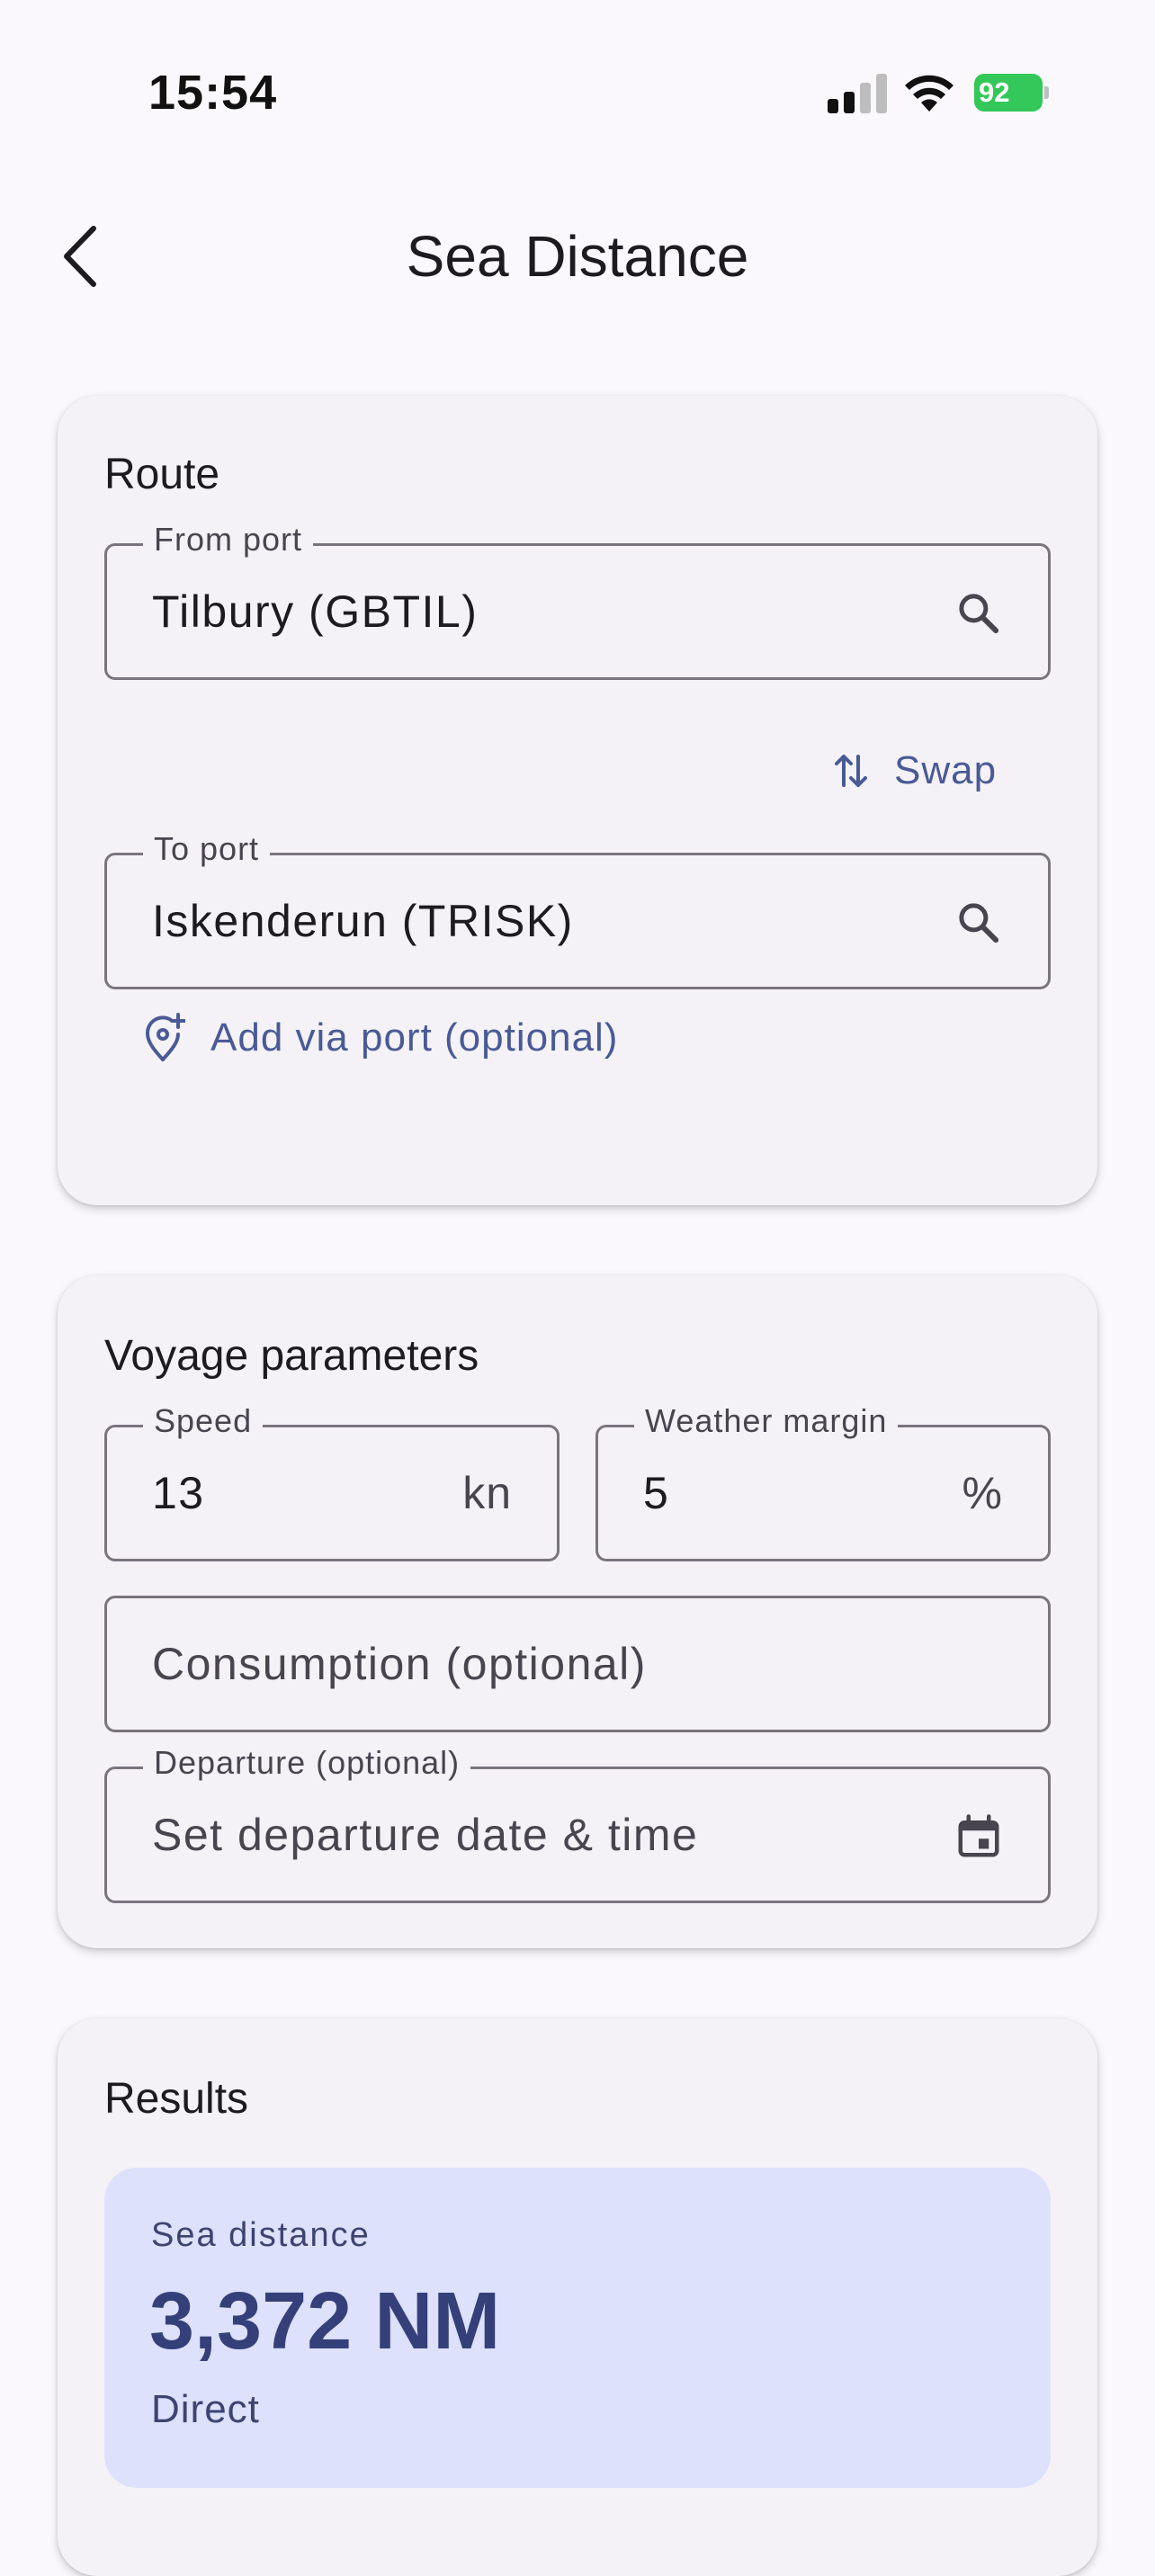 The width and height of the screenshot is (1155, 2576). I want to click on voyage-parameters-title: Voyage parameters, so click(291, 1356).